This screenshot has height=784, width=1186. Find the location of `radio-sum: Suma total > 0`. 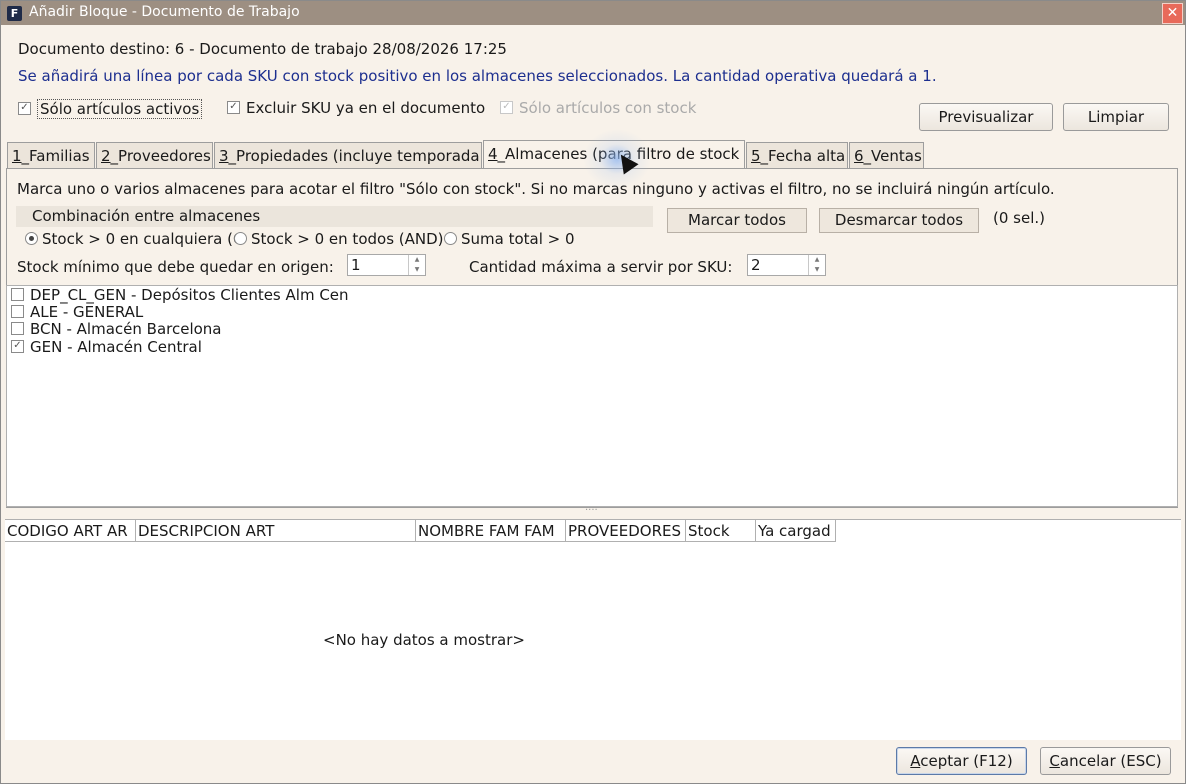

radio-sum: Suma total > 0 is located at coordinates (509, 239).